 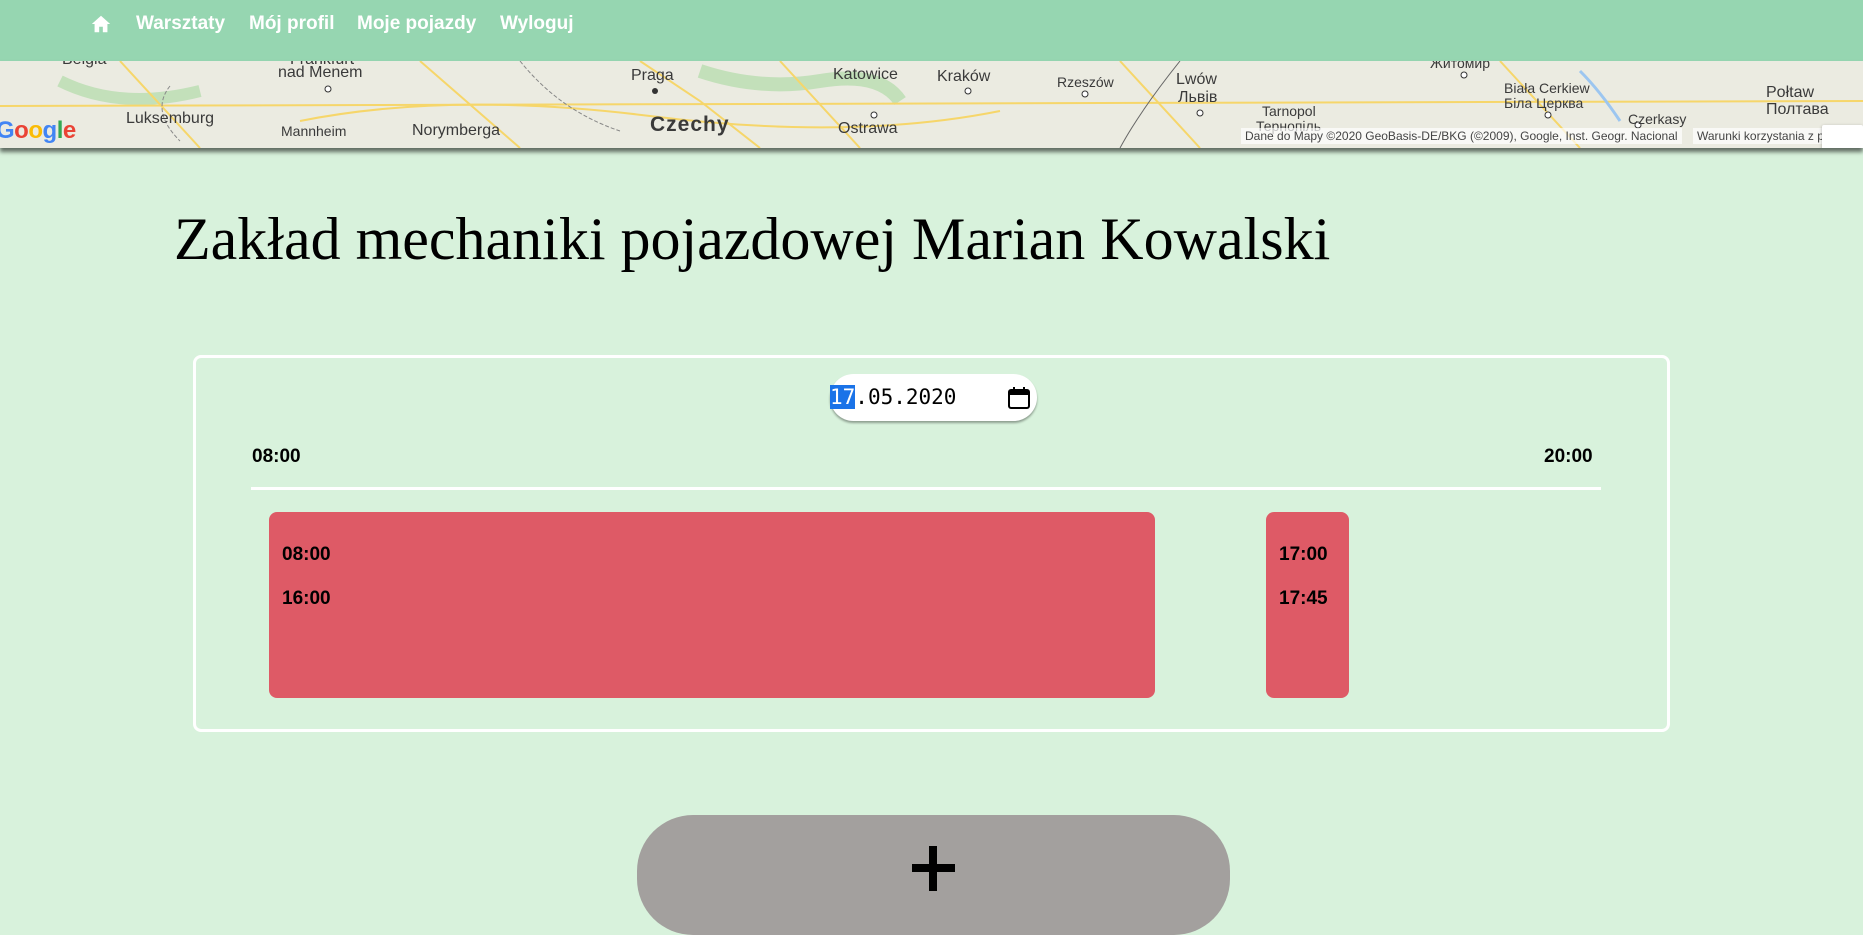 What do you see at coordinates (926, 488) in the screenshot?
I see `timeline-divider` at bounding box center [926, 488].